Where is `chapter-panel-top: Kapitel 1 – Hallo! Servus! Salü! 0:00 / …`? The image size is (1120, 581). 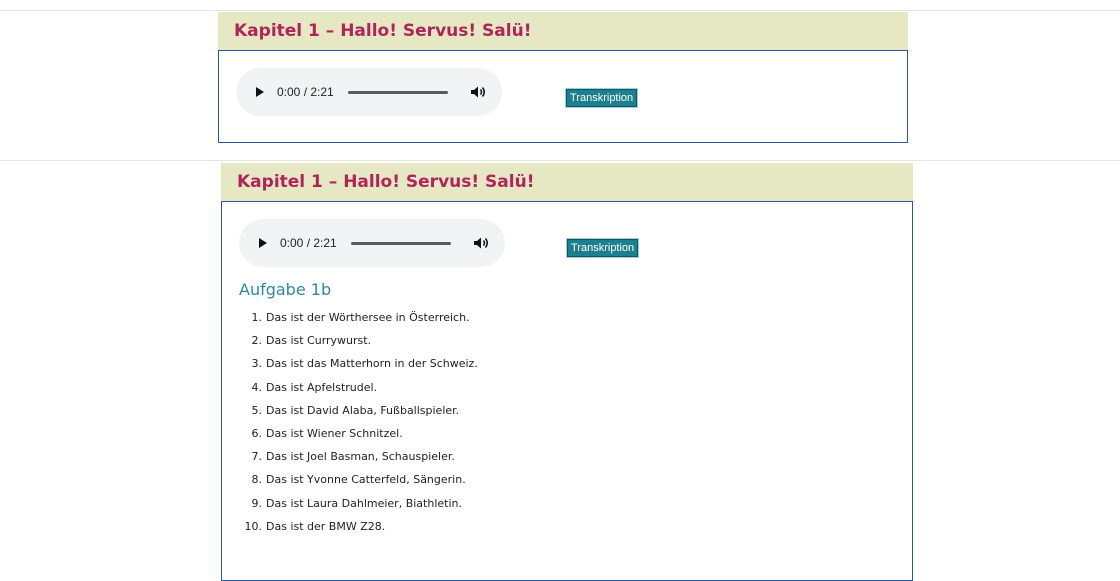 chapter-panel-top: Kapitel 1 – Hallo! Servus! Salü! 0:00 / … is located at coordinates (563, 77).